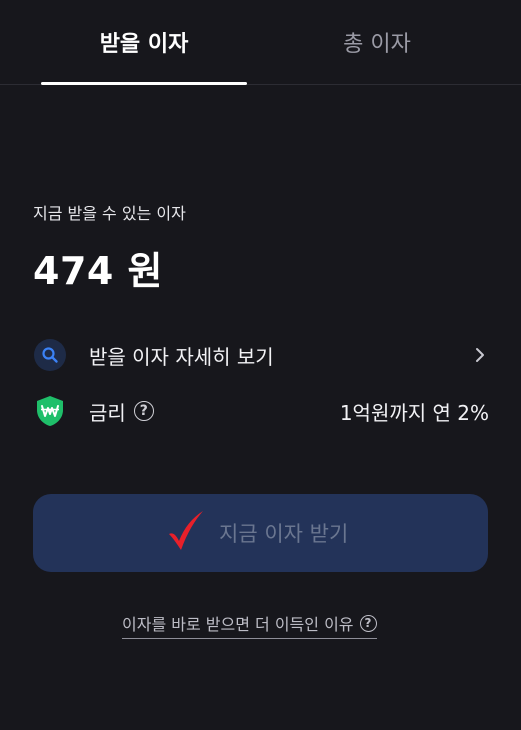  What do you see at coordinates (414, 412) in the screenshot?
I see `interest-rate-value: 1억원까지 연 2%` at bounding box center [414, 412].